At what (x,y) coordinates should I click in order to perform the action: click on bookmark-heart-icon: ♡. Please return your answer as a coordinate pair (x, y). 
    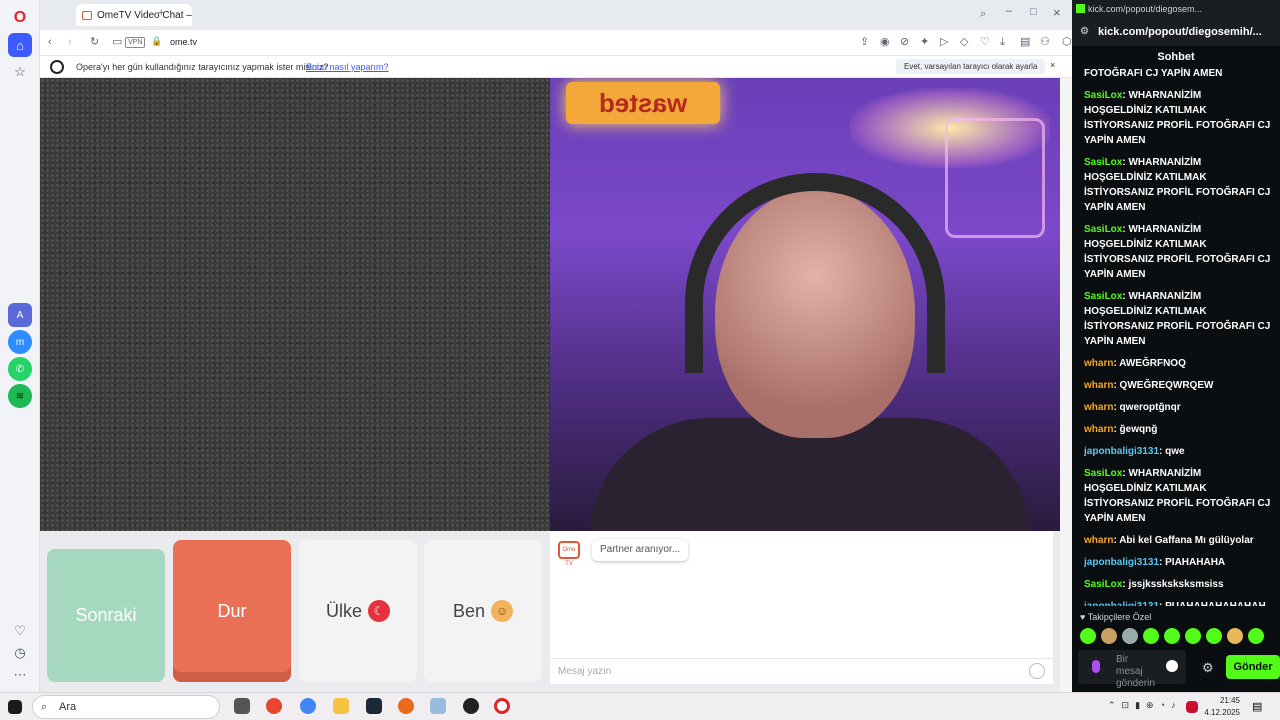
    Looking at the image, I should click on (985, 42).